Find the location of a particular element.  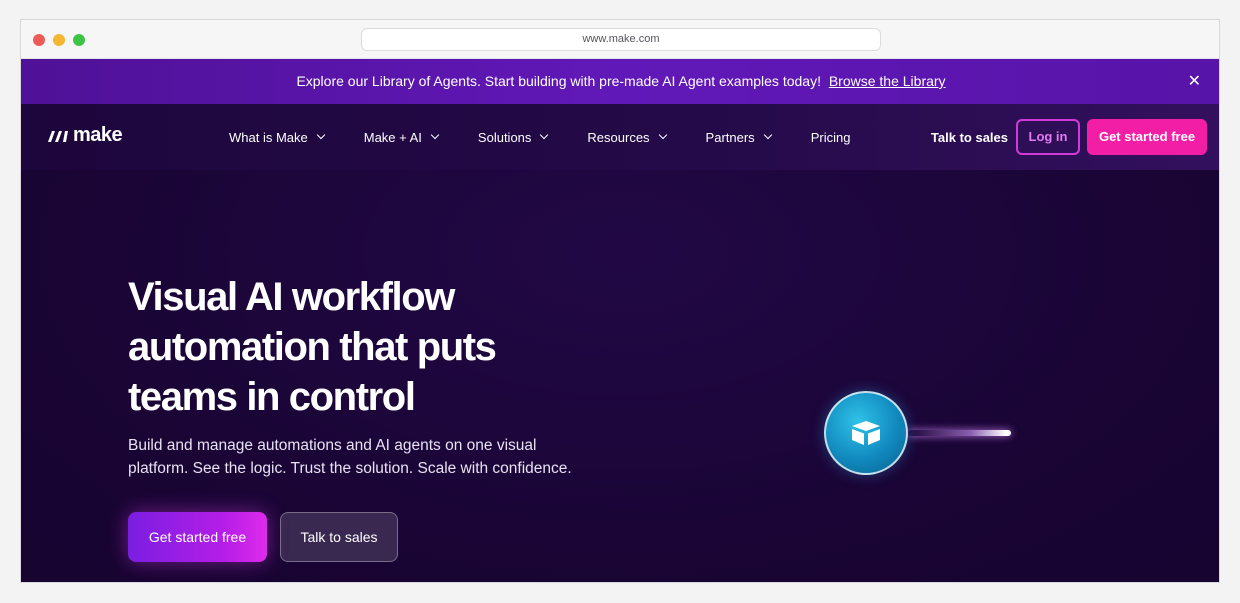

hero-talk-to-sales-button: Talk to sales is located at coordinates (339, 537).